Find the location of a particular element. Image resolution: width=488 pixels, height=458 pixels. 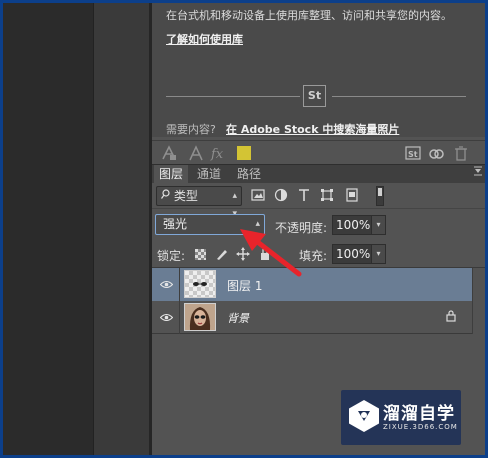

blend-mode-row: 强光 ▴ ▾ 不透明度: 100% ▾ is located at coordinates (318, 229).